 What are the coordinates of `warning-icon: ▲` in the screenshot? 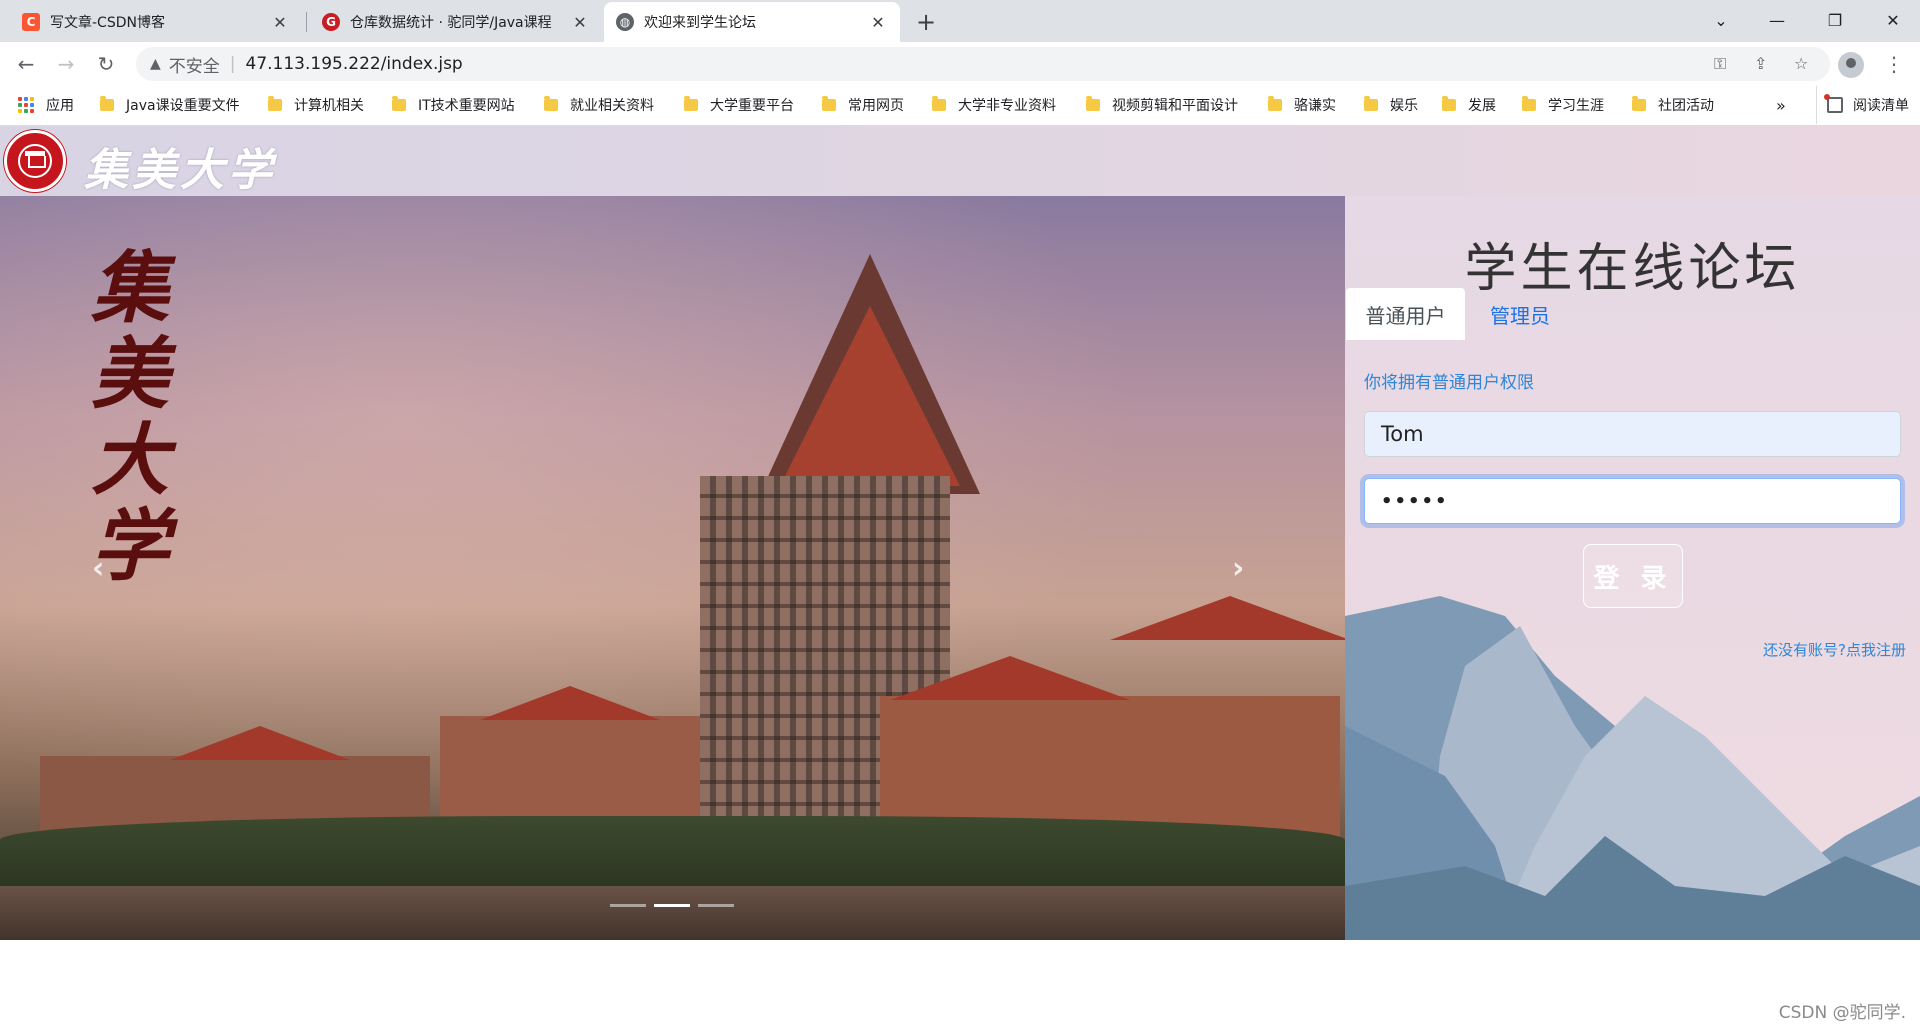 It's located at (155, 64).